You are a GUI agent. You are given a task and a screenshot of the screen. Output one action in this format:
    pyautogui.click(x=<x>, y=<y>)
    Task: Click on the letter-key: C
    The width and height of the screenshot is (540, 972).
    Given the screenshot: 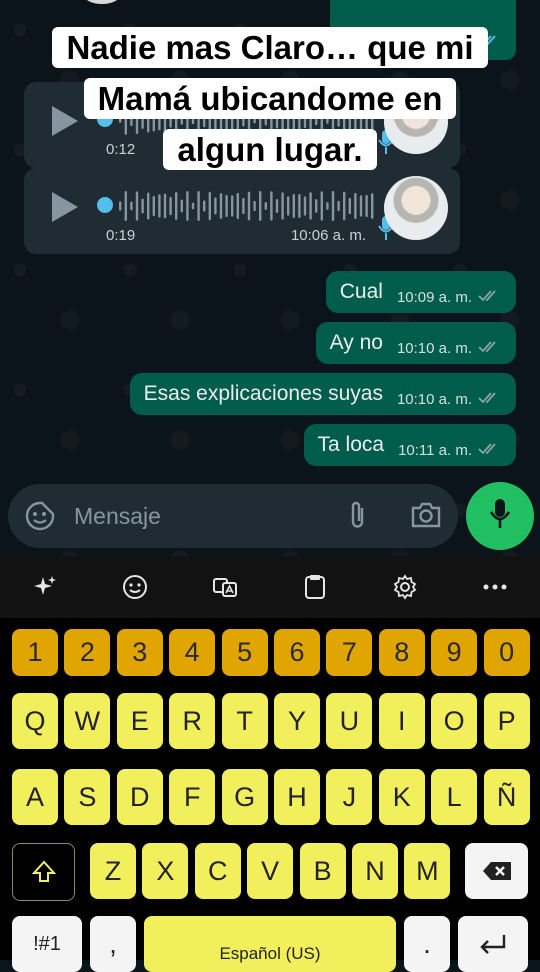 What is the action you would take?
    pyautogui.click(x=217, y=871)
    